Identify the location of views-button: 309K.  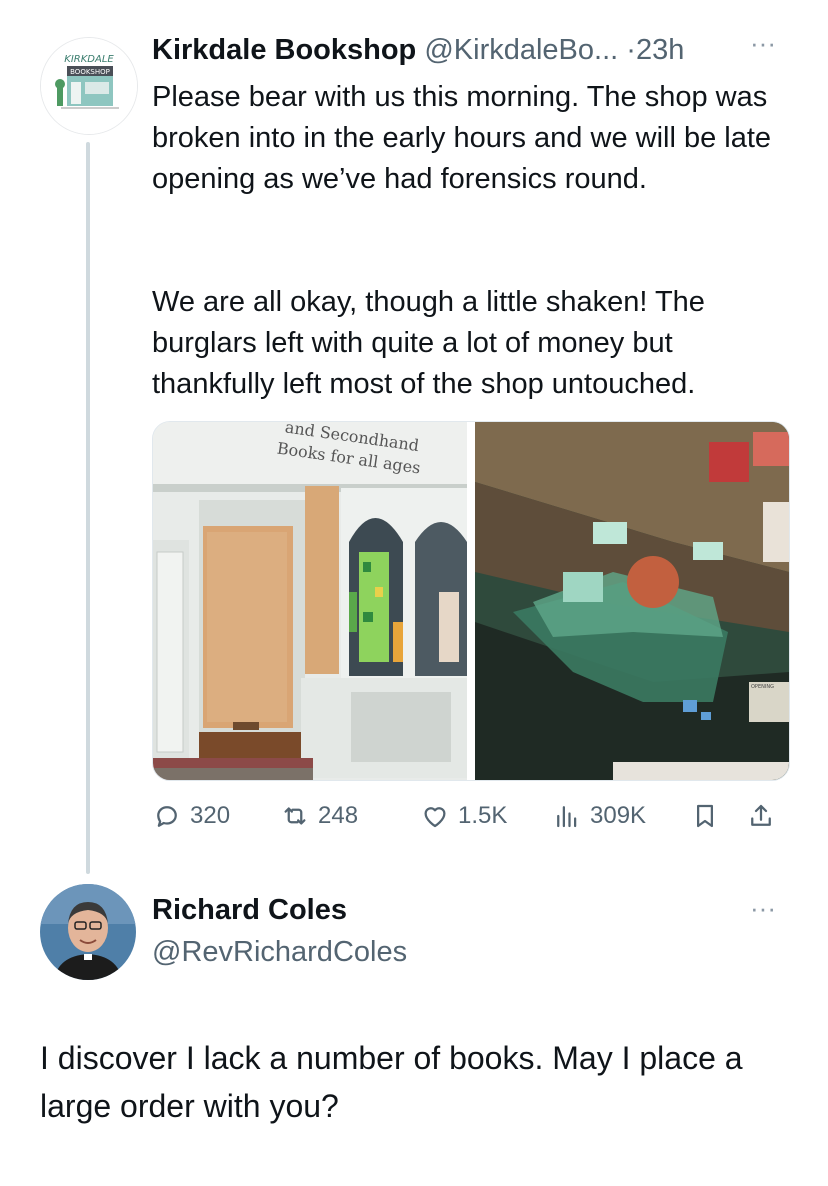
(599, 816).